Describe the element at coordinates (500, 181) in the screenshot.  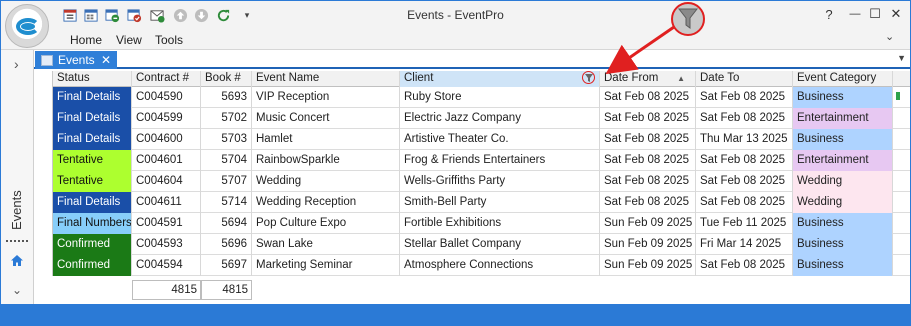
I see `client-cell: Wells-Griffiths Party` at that location.